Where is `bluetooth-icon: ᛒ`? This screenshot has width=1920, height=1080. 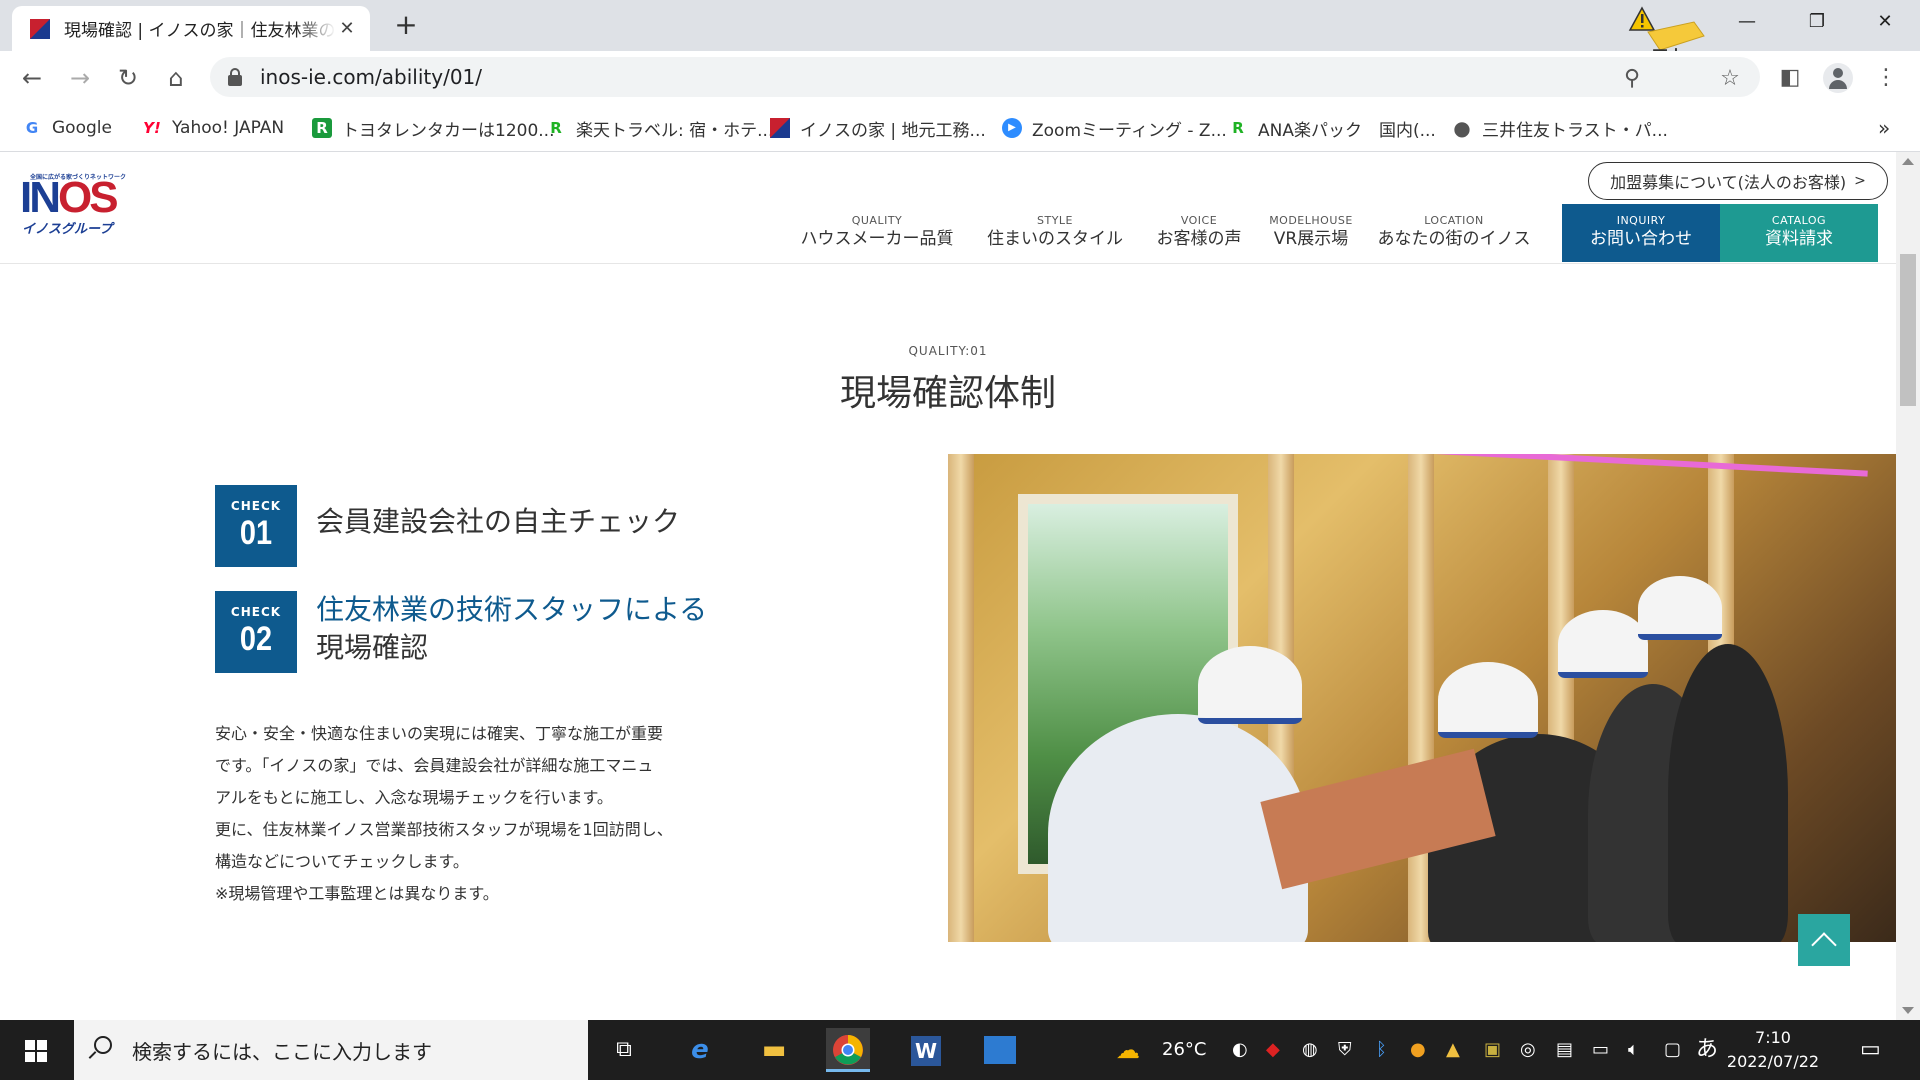 bluetooth-icon: ᛒ is located at coordinates (1381, 1050).